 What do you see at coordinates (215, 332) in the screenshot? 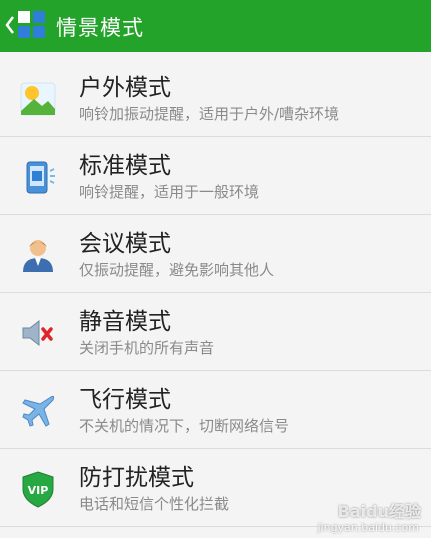
I see `list-item-silent: 静音模式 关闭手机的所有声音` at bounding box center [215, 332].